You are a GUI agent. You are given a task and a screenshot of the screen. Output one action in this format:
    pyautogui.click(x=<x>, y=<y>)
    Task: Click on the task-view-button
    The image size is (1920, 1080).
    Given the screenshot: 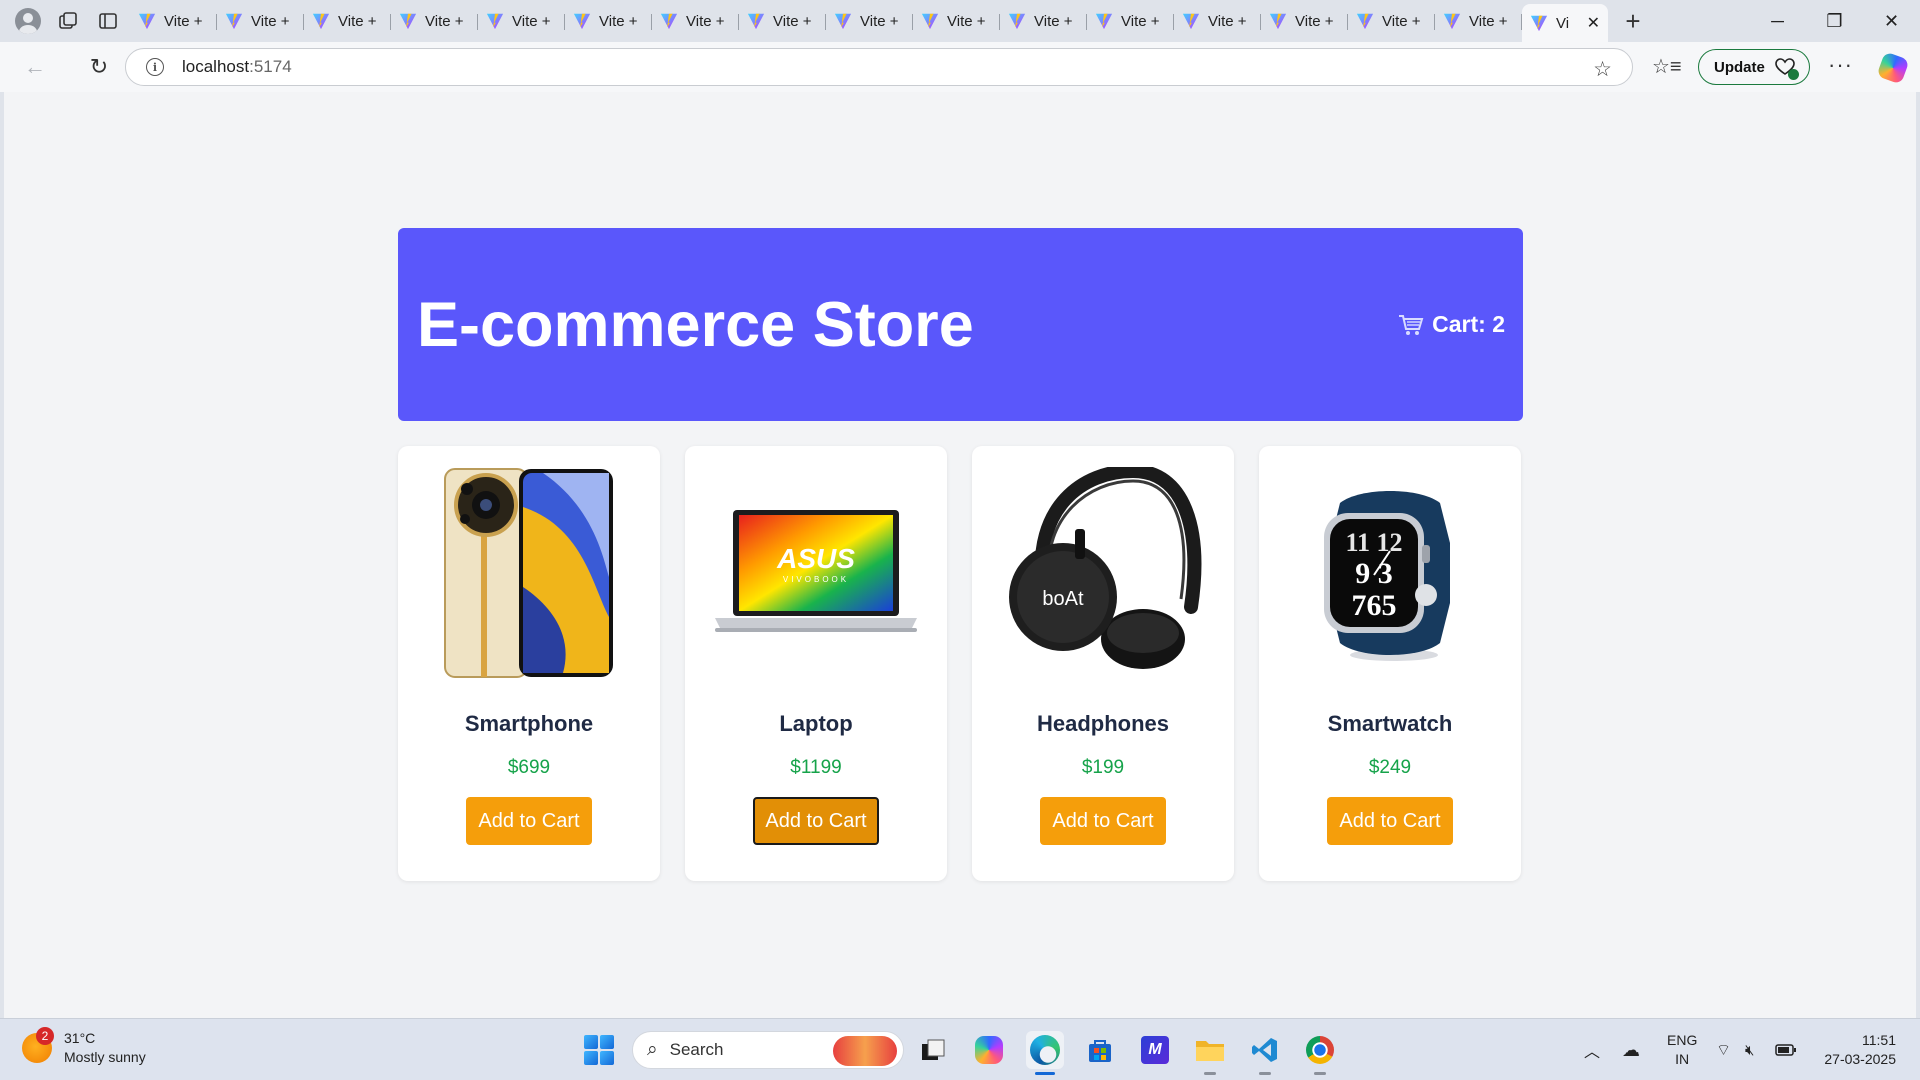 What is the action you would take?
    pyautogui.click(x=933, y=1050)
    